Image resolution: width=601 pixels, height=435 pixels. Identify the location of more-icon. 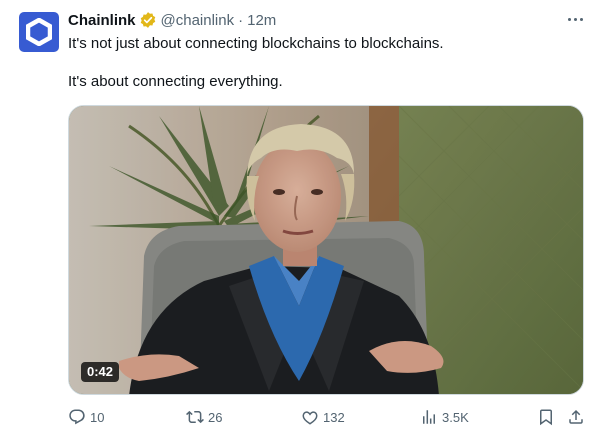
(575, 19).